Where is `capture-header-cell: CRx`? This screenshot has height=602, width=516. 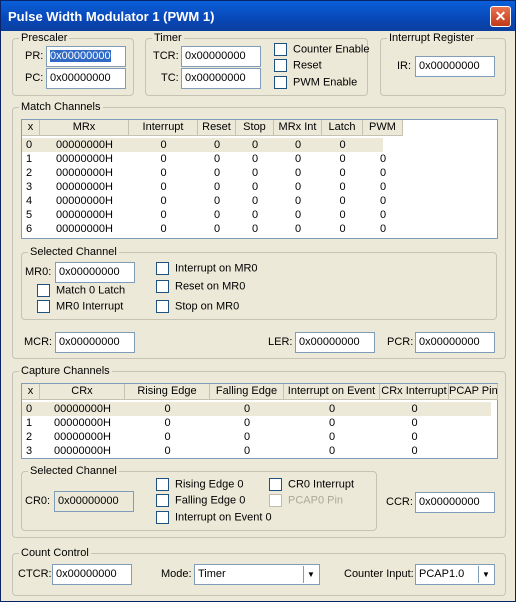 capture-header-cell: CRx is located at coordinates (82, 392).